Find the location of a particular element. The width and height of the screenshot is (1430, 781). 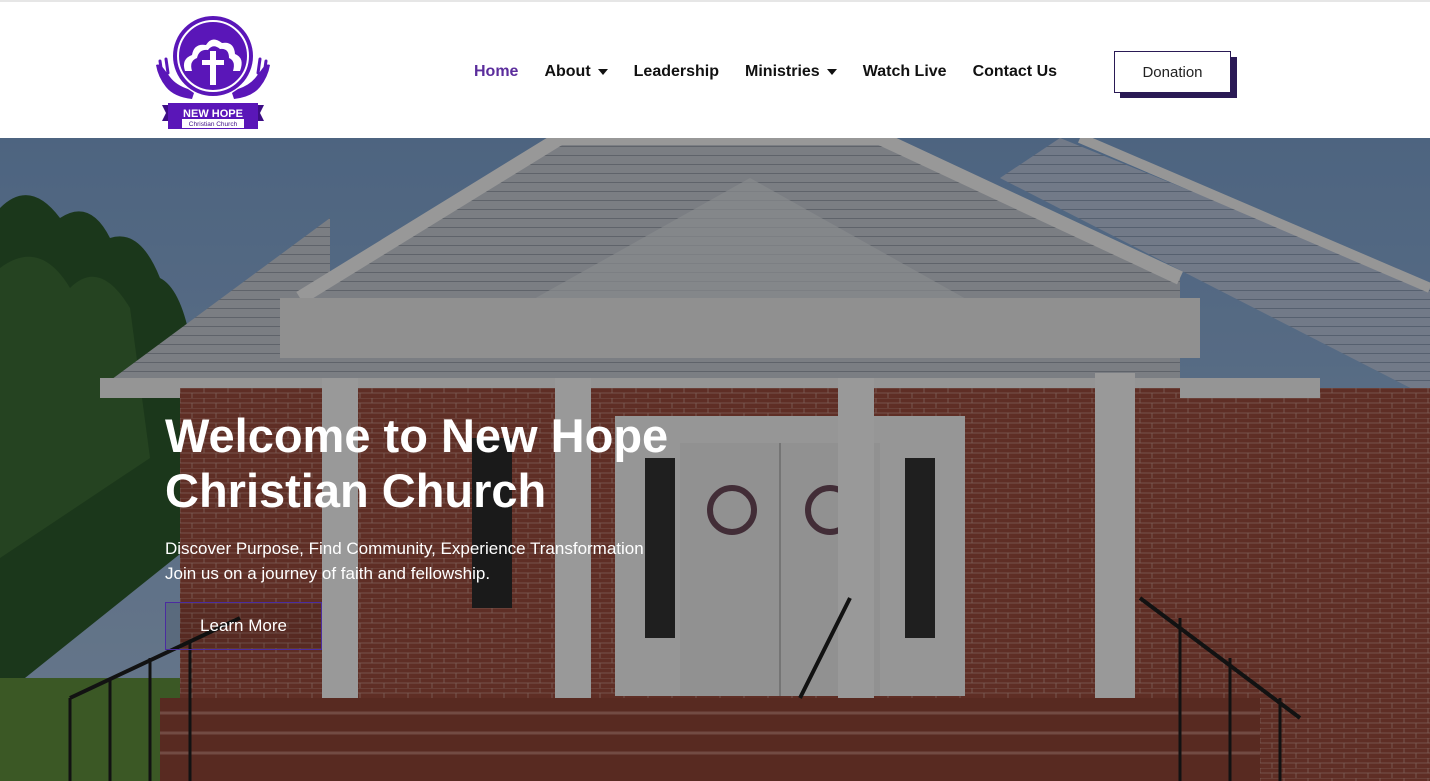

donation-button-wrap: Donation is located at coordinates (1176, 74).